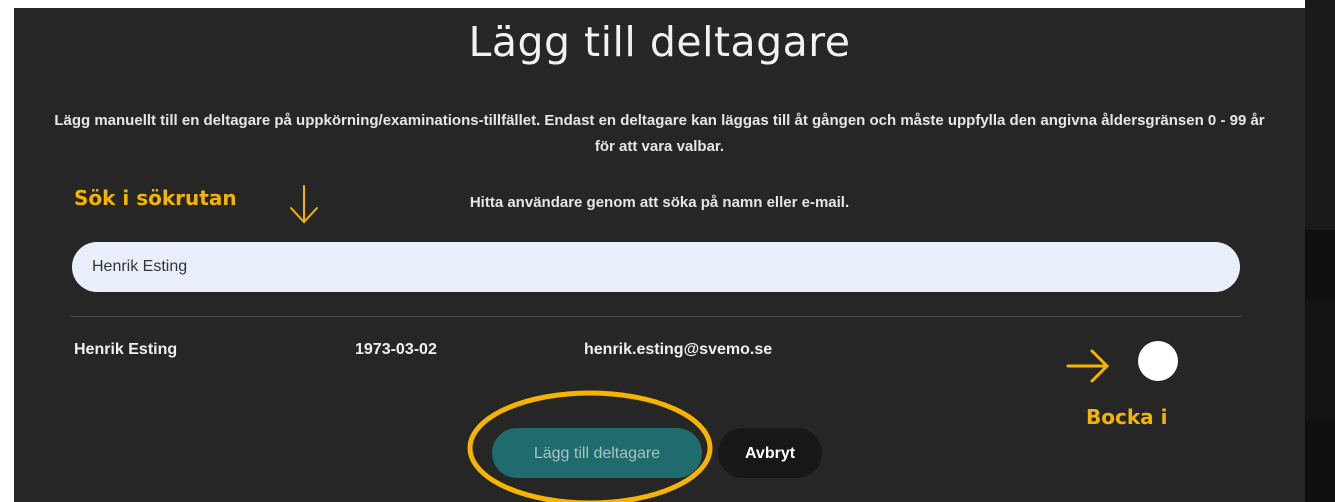 The height and width of the screenshot is (502, 1335). I want to click on divider, so click(656, 316).